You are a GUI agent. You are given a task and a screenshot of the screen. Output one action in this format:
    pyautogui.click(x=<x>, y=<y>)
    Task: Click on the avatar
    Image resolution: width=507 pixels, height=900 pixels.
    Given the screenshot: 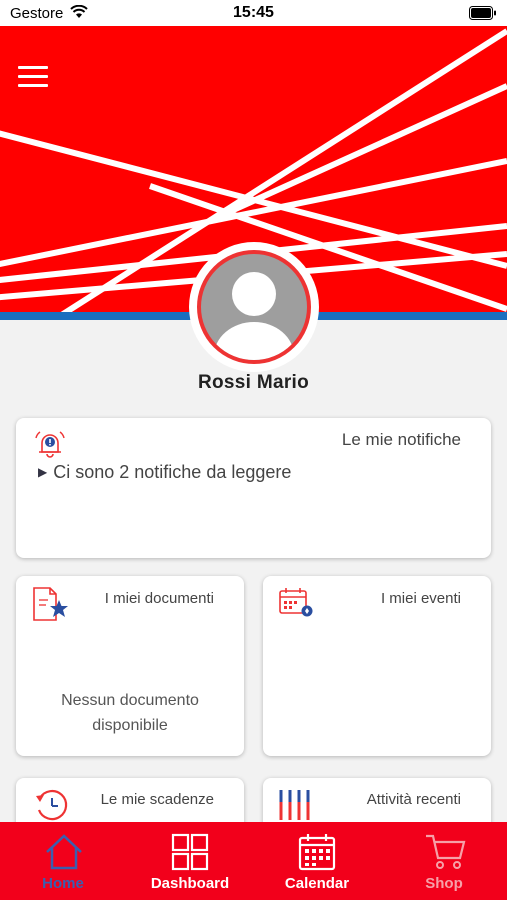 What is the action you would take?
    pyautogui.click(x=254, y=307)
    